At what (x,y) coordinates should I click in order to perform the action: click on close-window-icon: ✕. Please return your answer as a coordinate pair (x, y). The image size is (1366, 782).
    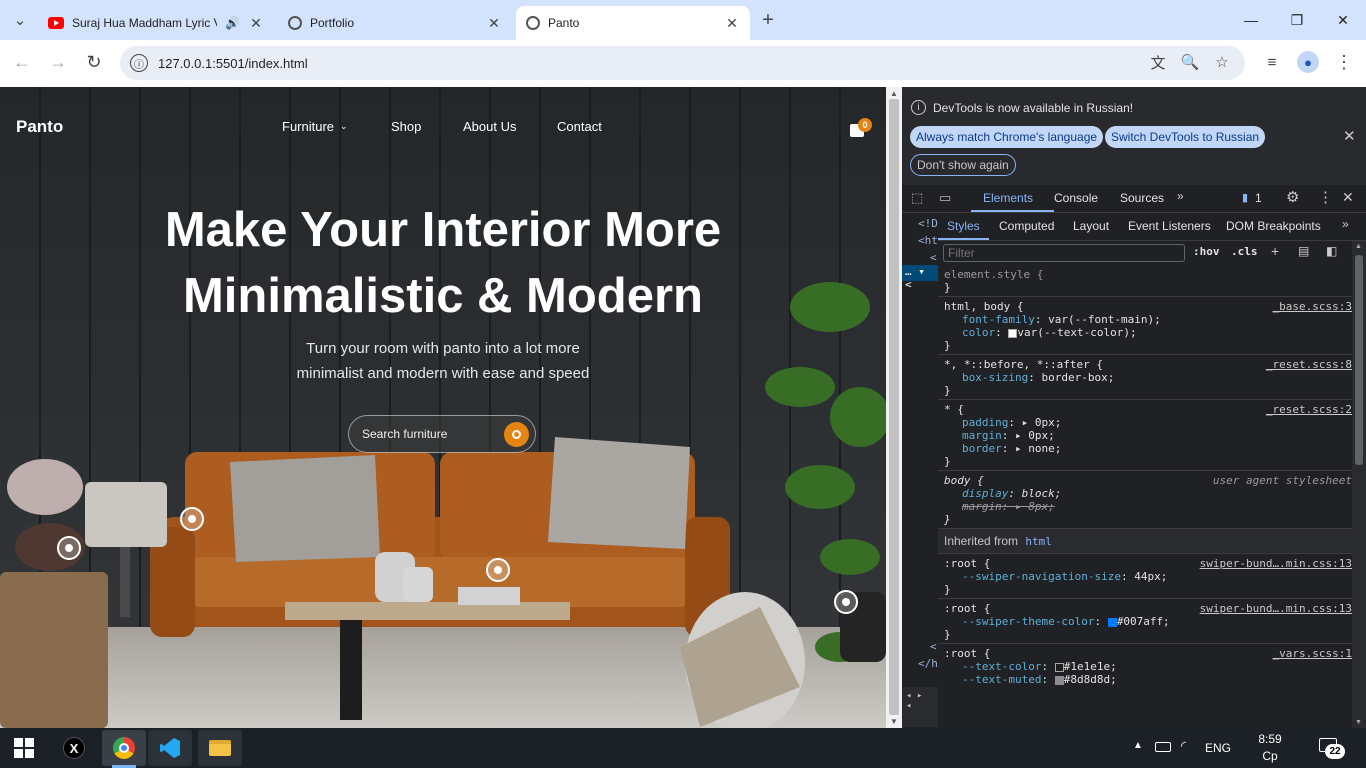
    Looking at the image, I should click on (1343, 20).